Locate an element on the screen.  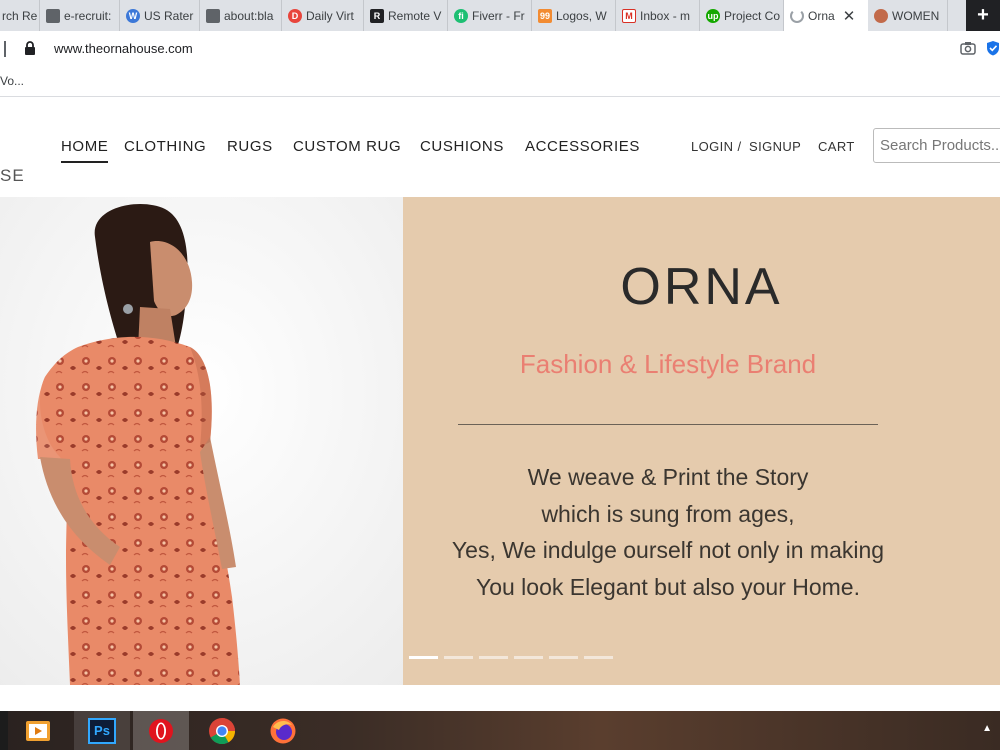
wordpress-icon: W is located at coordinates (133, 15).